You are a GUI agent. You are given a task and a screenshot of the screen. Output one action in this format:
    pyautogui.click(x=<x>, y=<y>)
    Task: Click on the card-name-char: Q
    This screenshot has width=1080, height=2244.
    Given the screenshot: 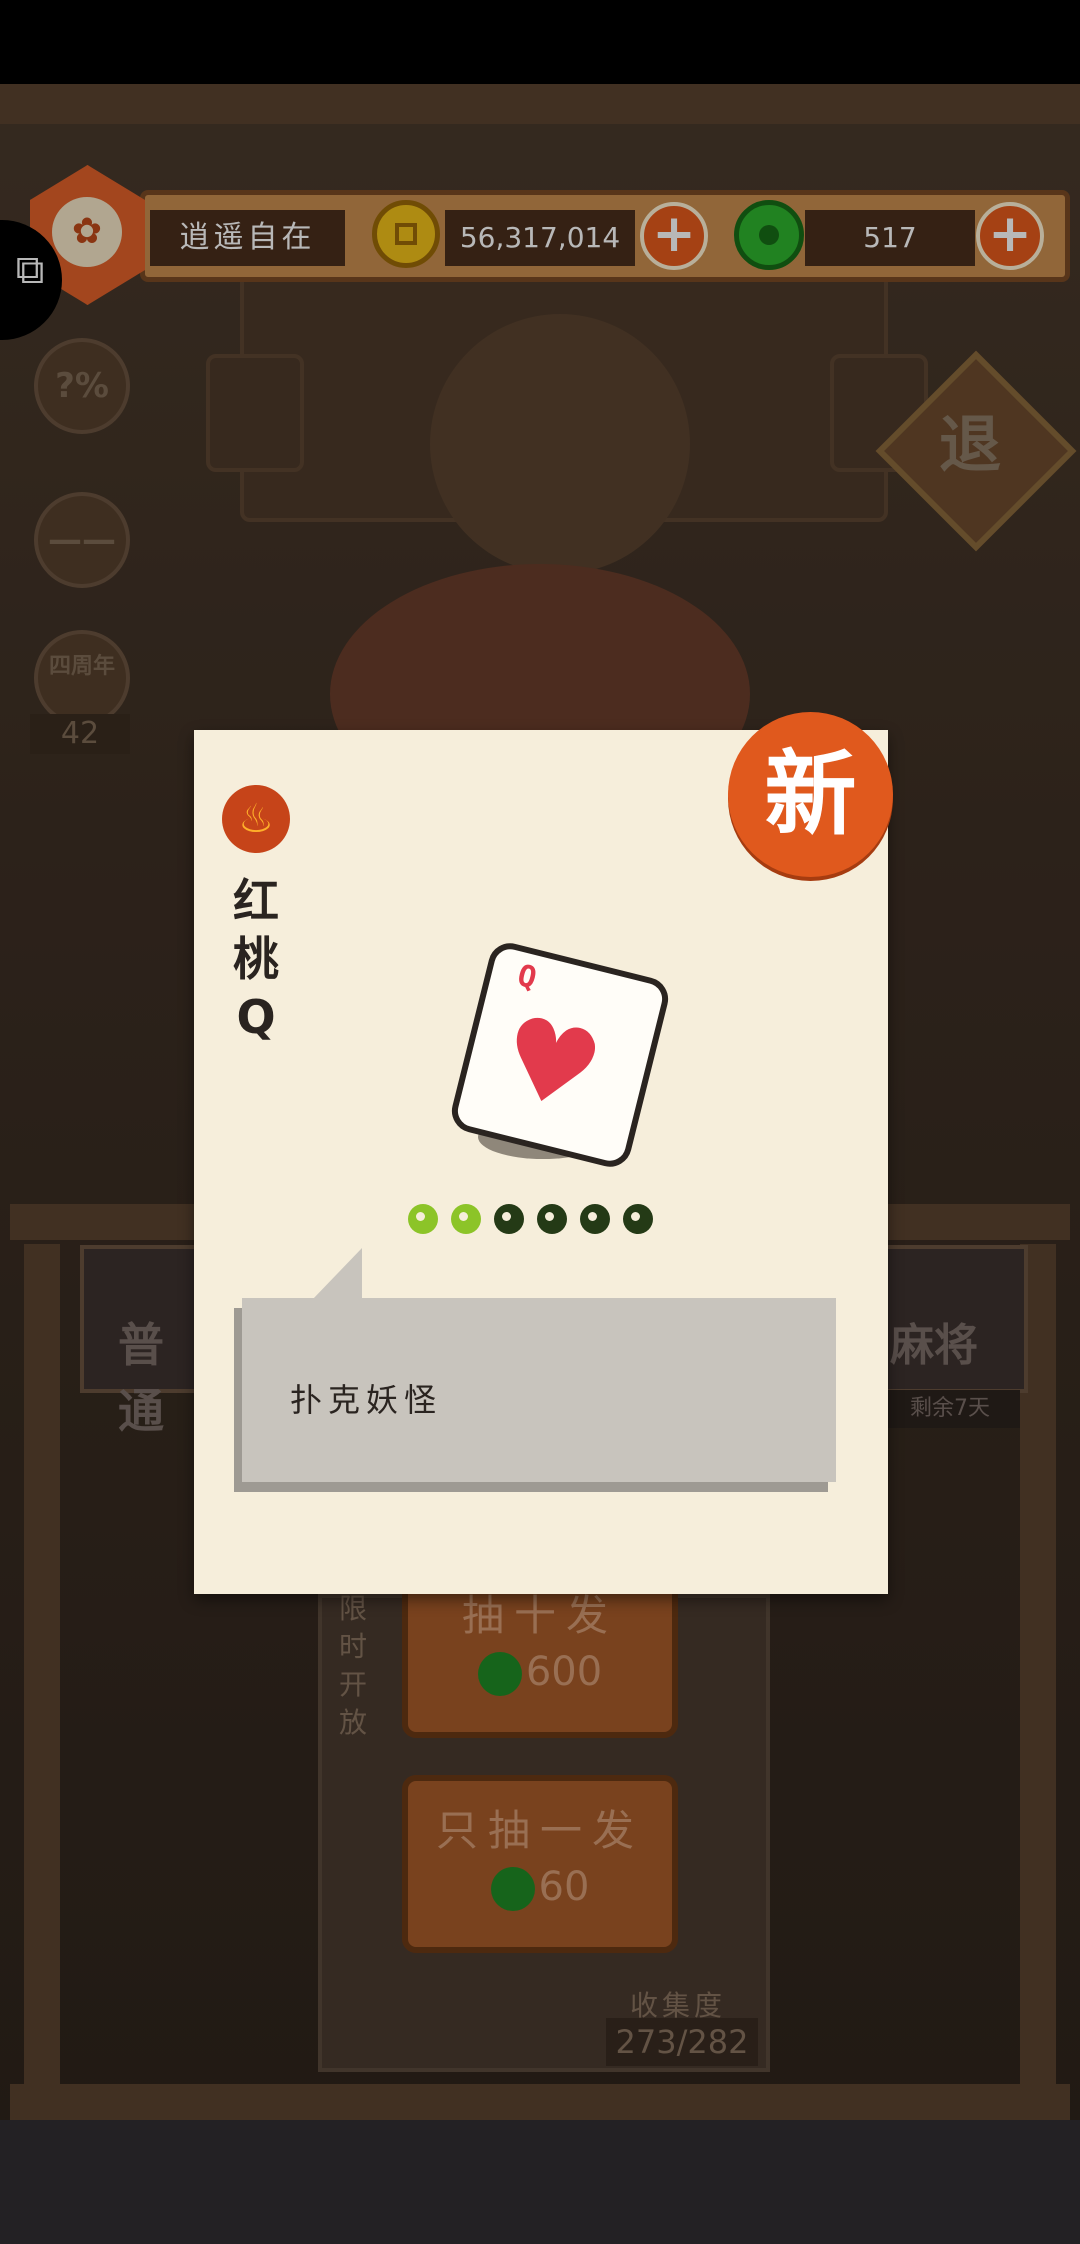 What is the action you would take?
    pyautogui.click(x=256, y=1017)
    